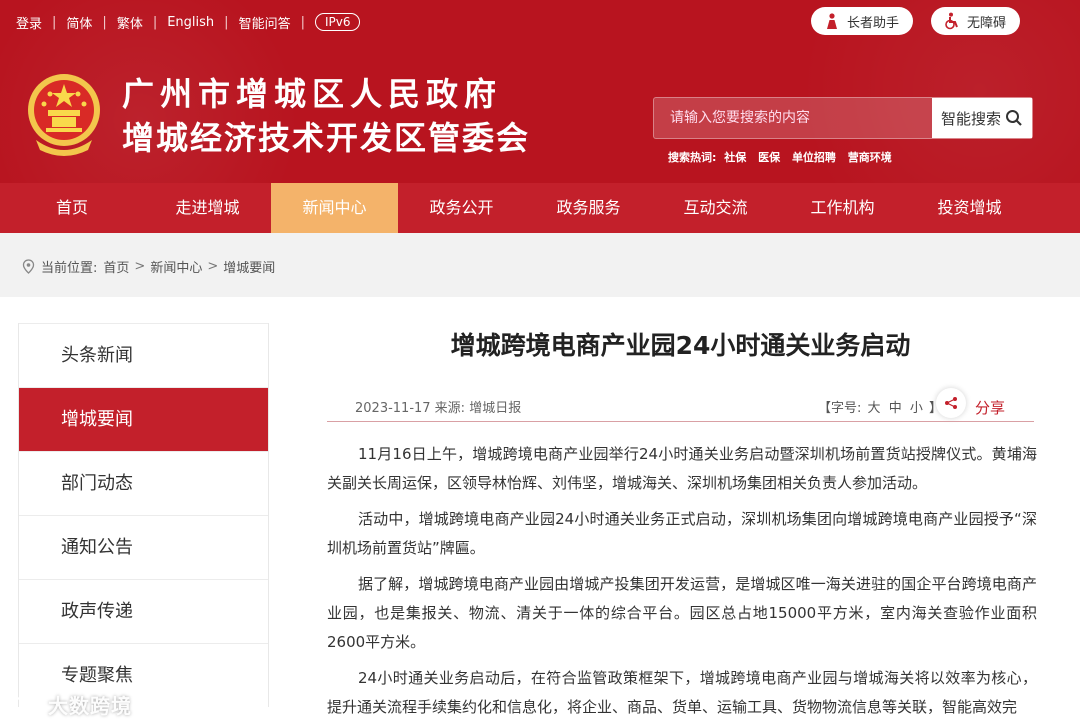  What do you see at coordinates (680, 421) in the screenshot?
I see `article-meta-divider` at bounding box center [680, 421].